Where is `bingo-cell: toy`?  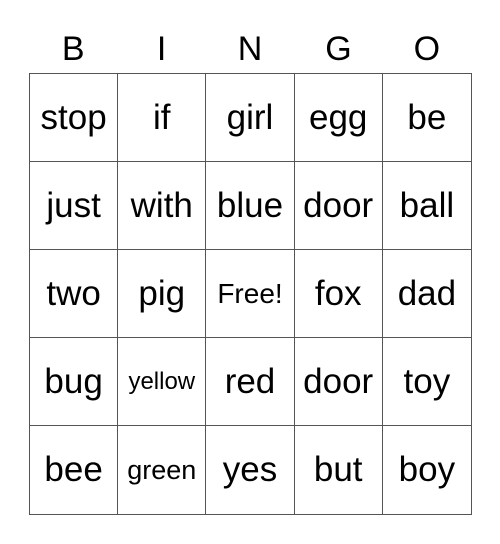 bingo-cell: toy is located at coordinates (426, 382).